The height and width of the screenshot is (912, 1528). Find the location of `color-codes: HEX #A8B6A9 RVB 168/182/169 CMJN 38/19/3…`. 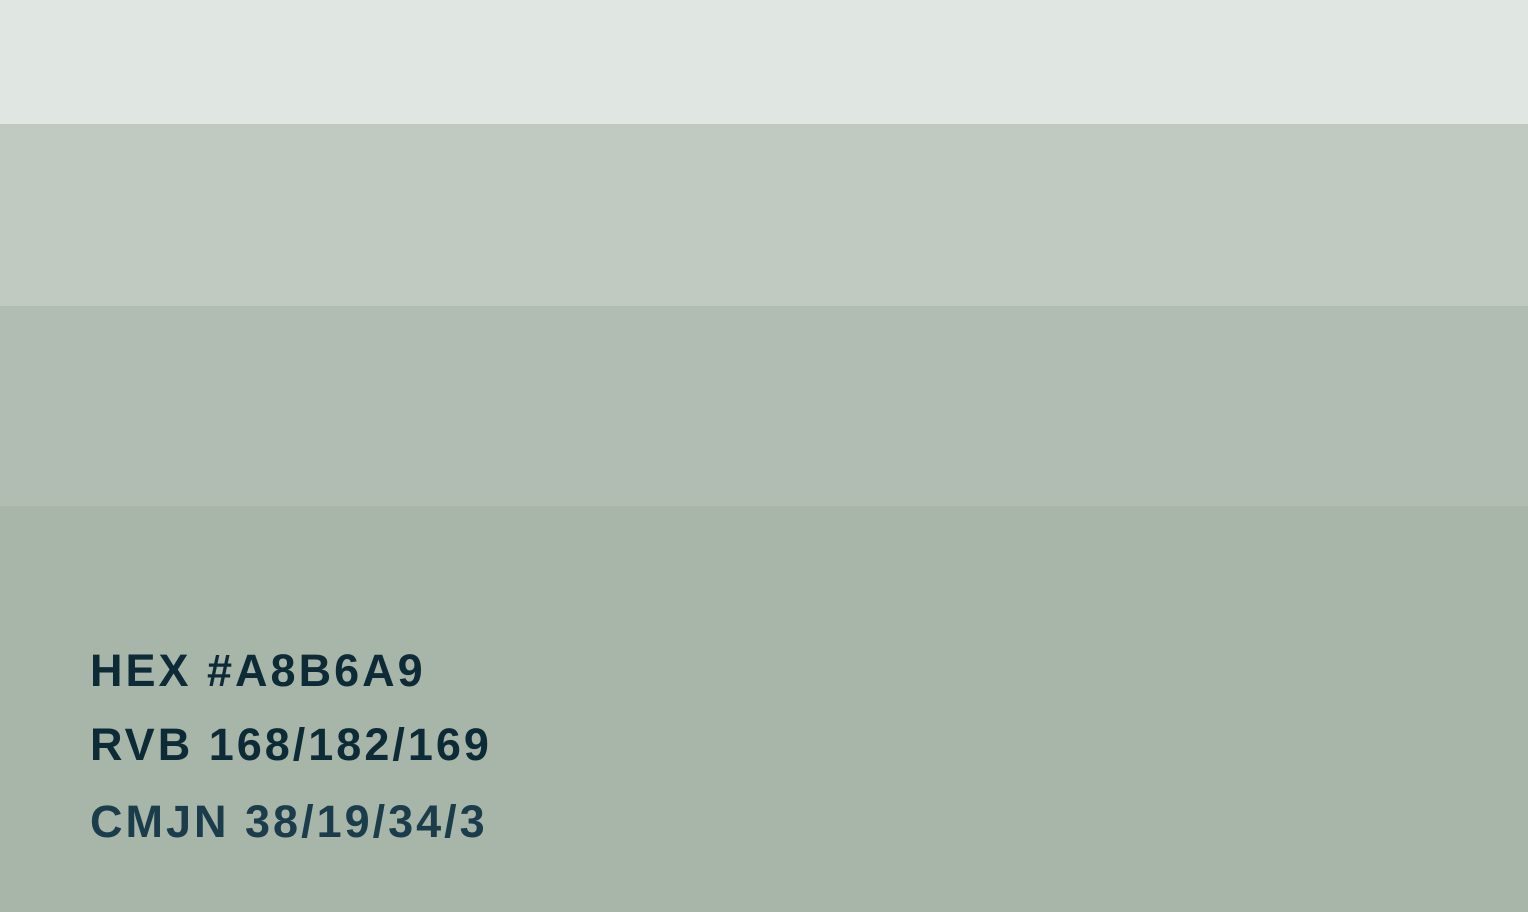

color-codes: HEX #A8B6A9 RVB 168/182/169 CMJN 38/19/3… is located at coordinates (291, 746).